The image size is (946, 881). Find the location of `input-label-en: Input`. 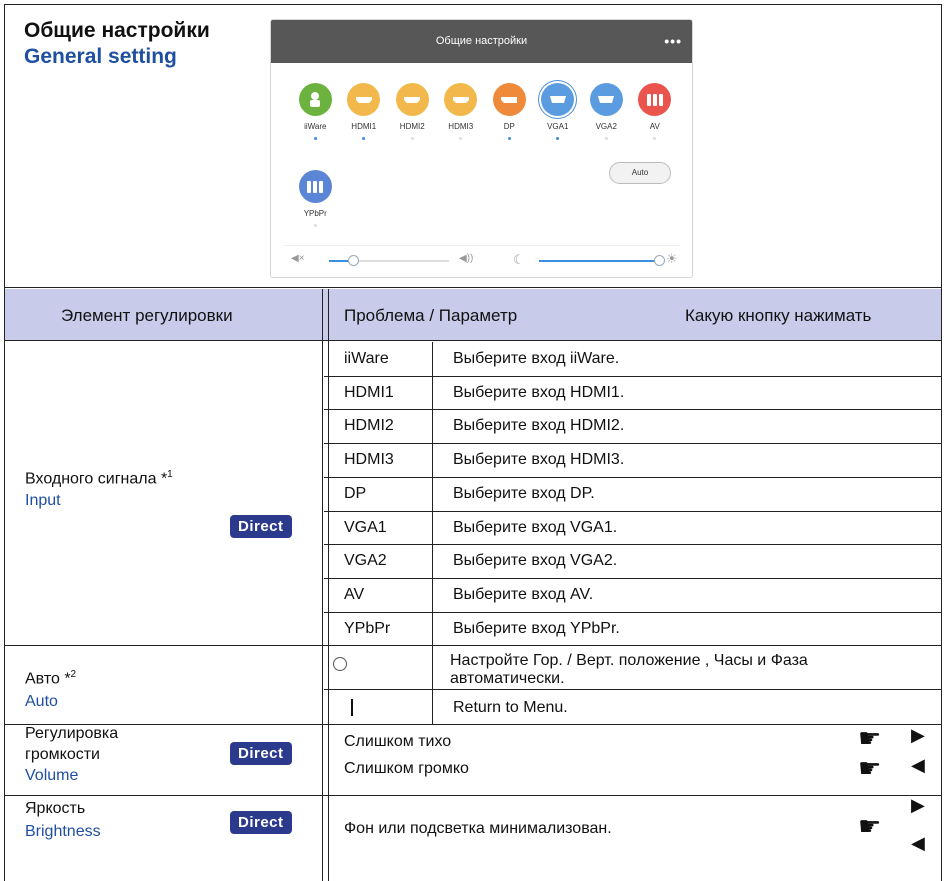

input-label-en: Input is located at coordinates (43, 500).